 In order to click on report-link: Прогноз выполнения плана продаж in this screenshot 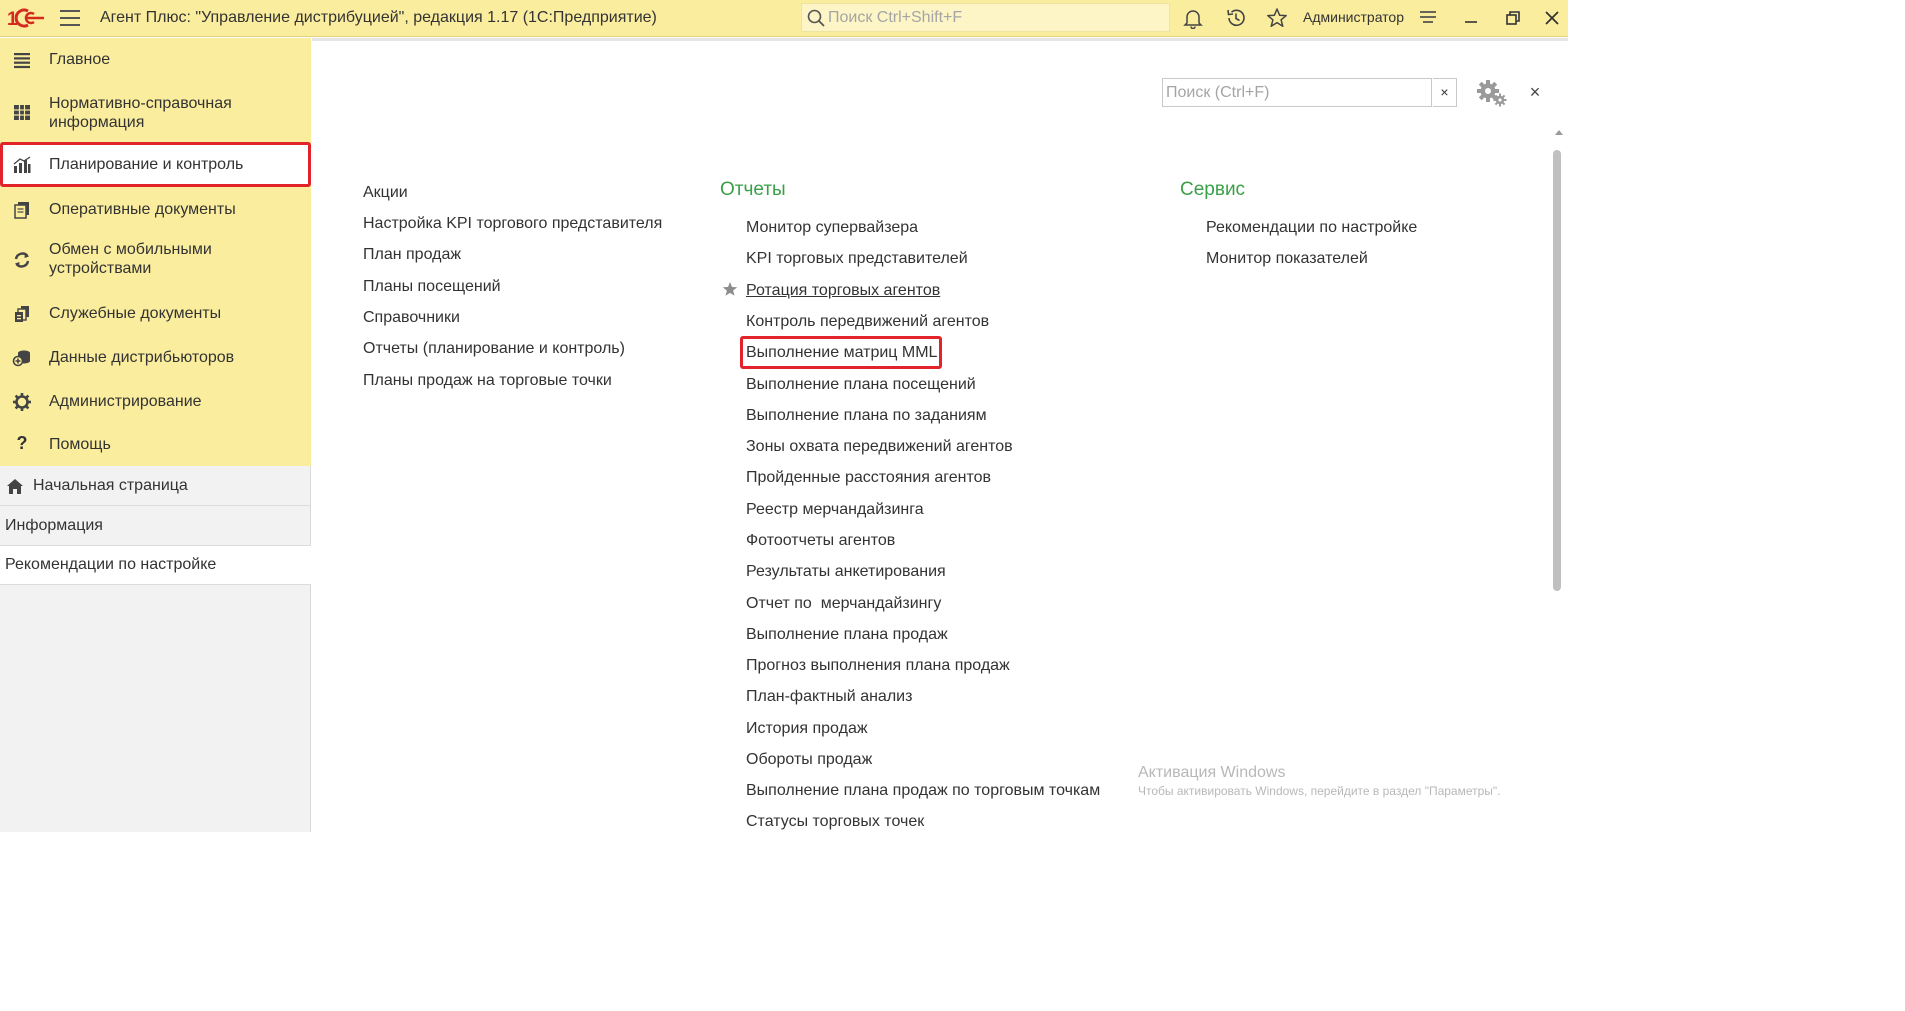, I will do `click(878, 666)`.